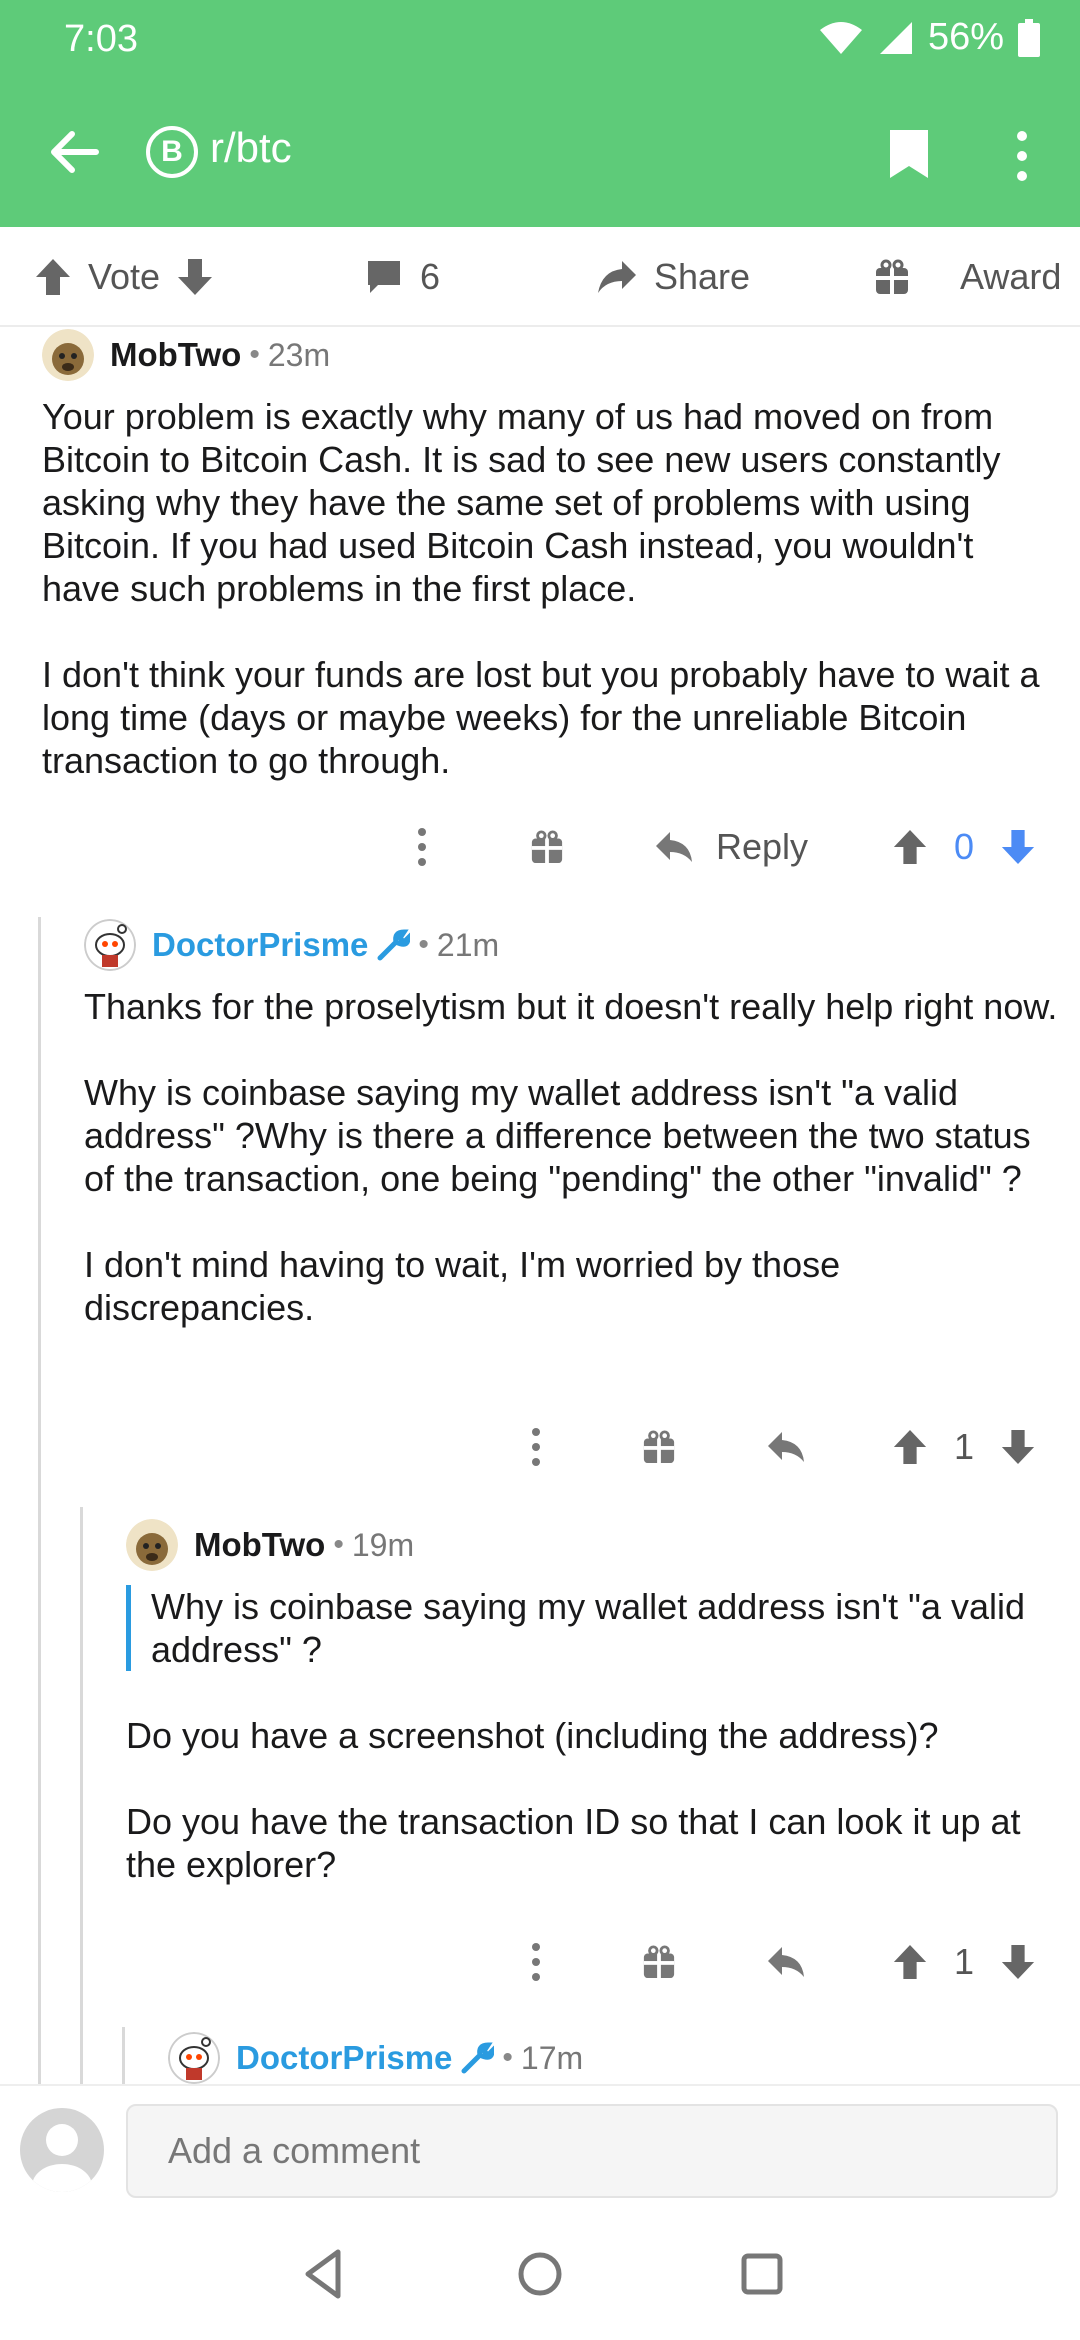 Image resolution: width=1080 pixels, height=2340 pixels. I want to click on comments-count-button: 6, so click(402, 277).